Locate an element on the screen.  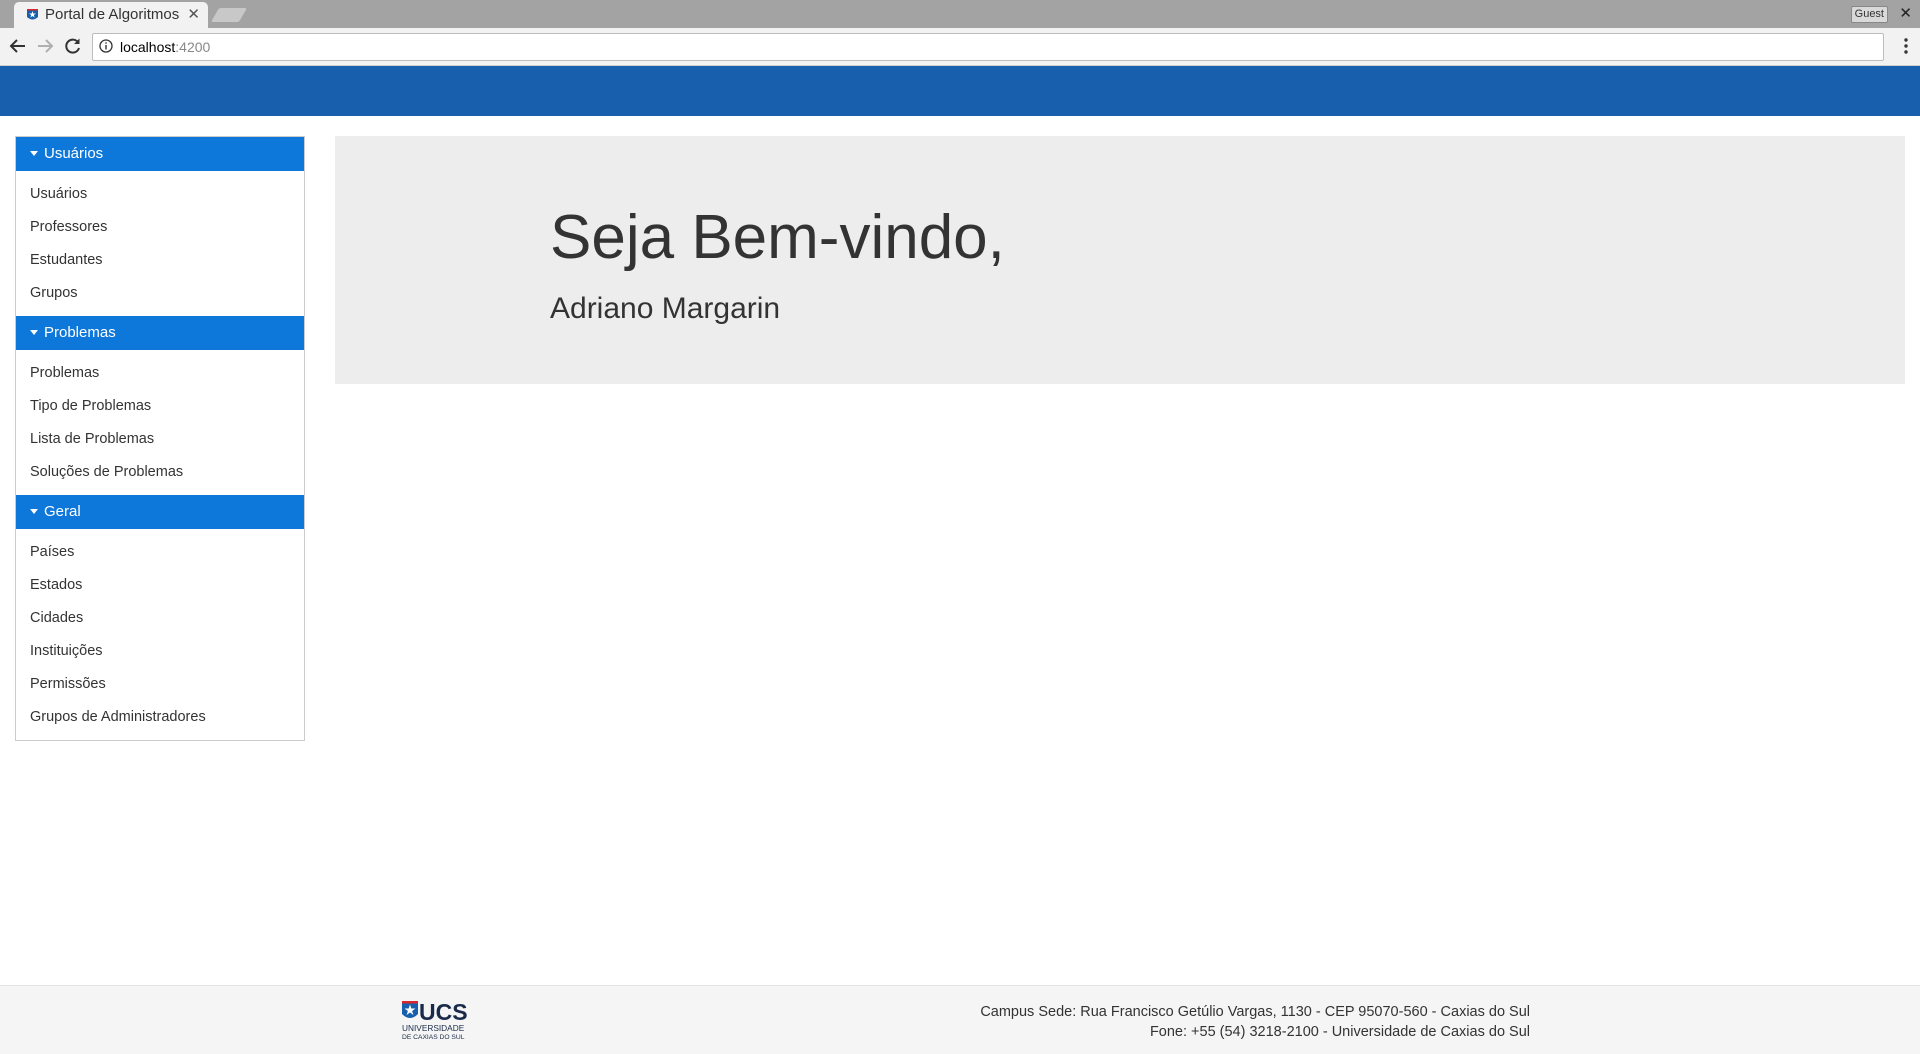
logo-subtext-2: DE CAXIAS DO SUL is located at coordinates (433, 1037).